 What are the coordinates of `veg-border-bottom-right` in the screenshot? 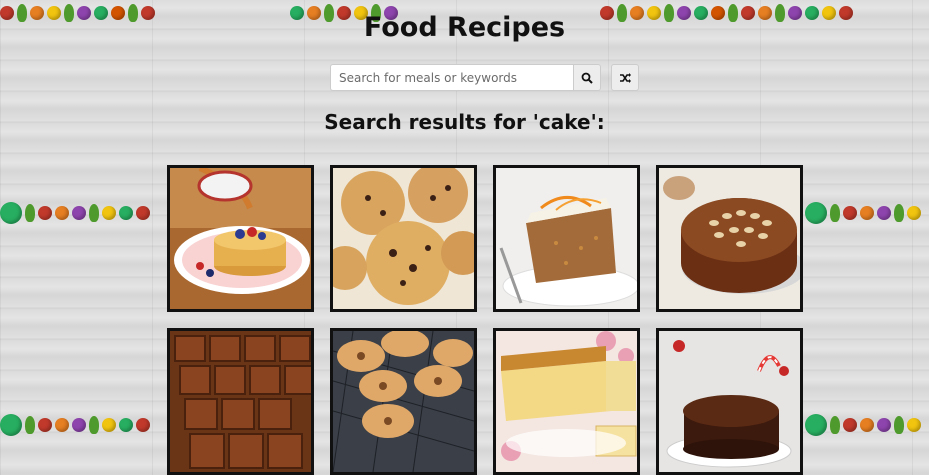 It's located at (867, 425).